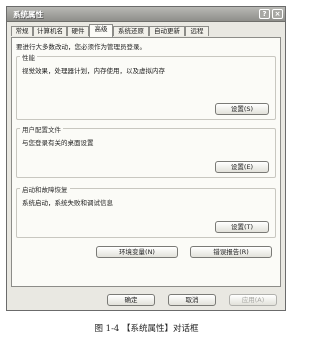  I want to click on user-profiles-group-title: 用户配置文件, so click(41, 129).